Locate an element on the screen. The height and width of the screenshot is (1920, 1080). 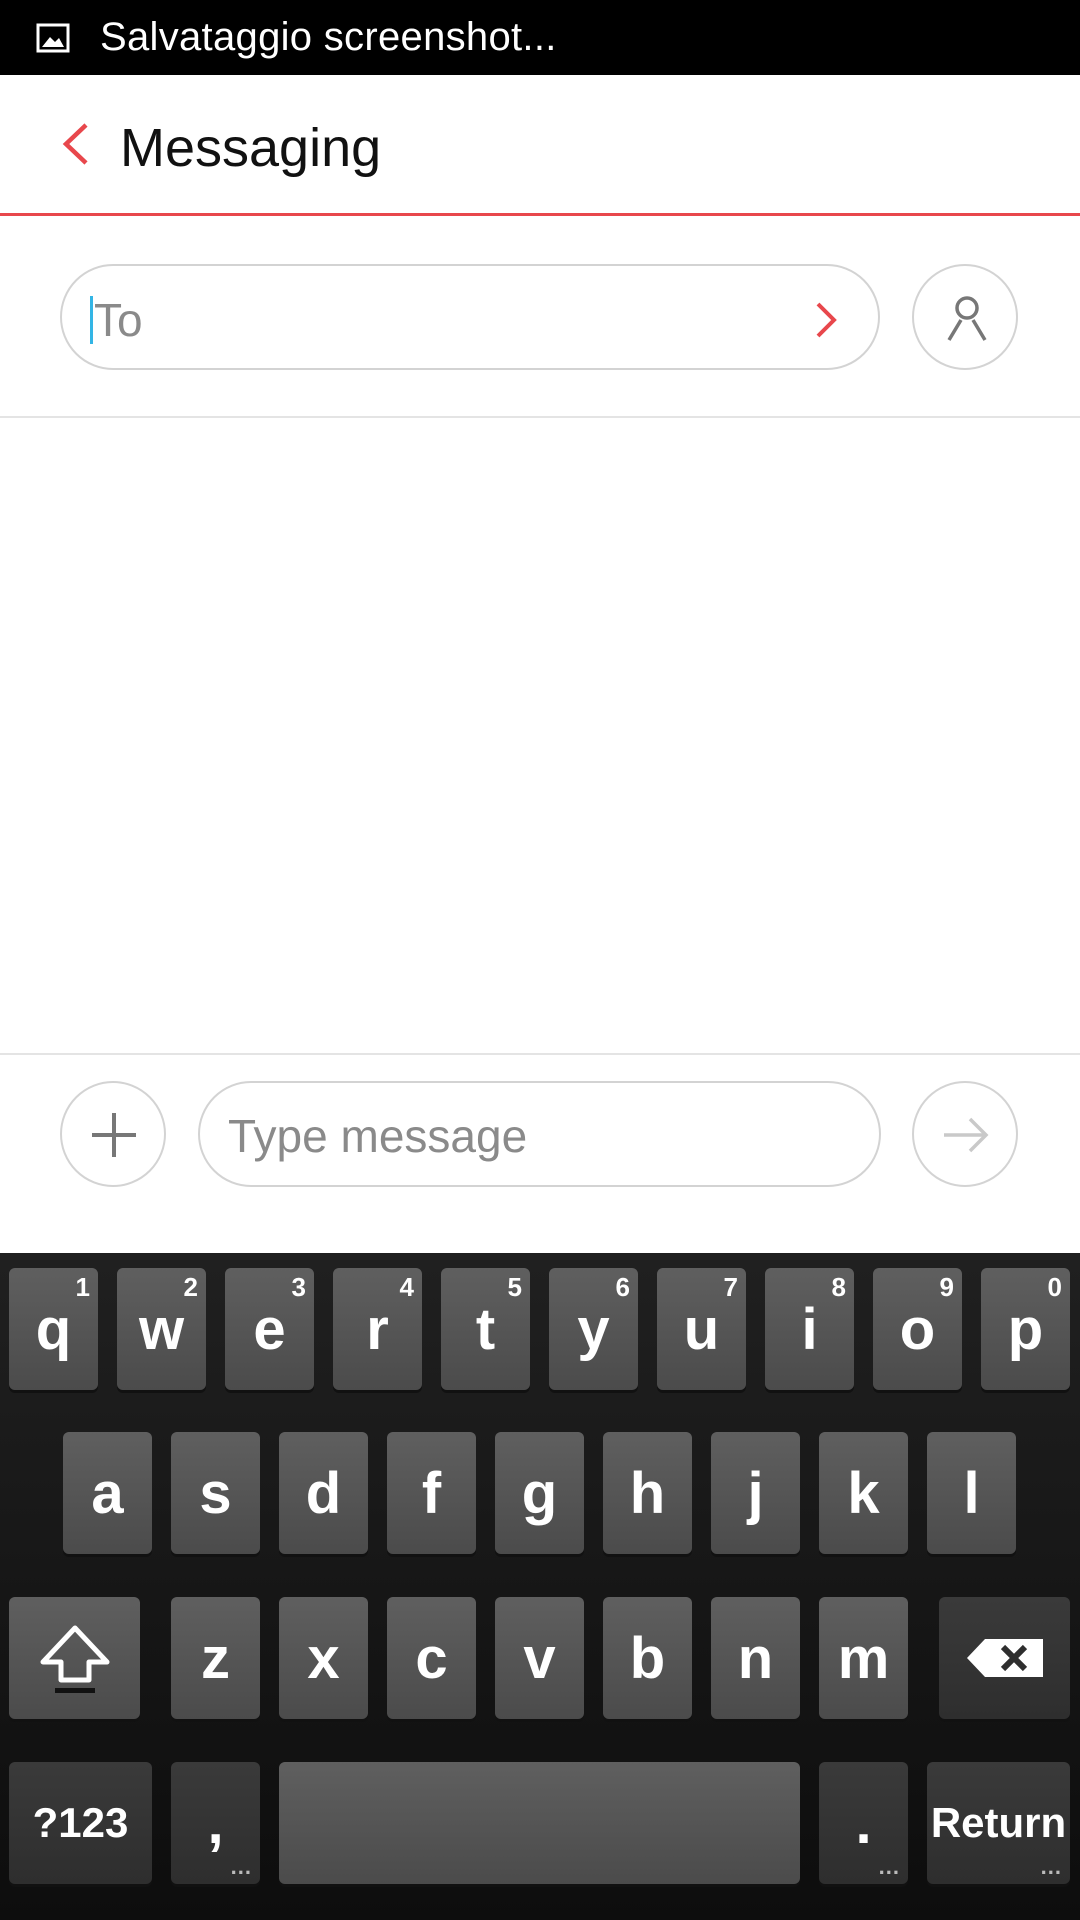
backspace-icon is located at coordinates (1004, 1658).